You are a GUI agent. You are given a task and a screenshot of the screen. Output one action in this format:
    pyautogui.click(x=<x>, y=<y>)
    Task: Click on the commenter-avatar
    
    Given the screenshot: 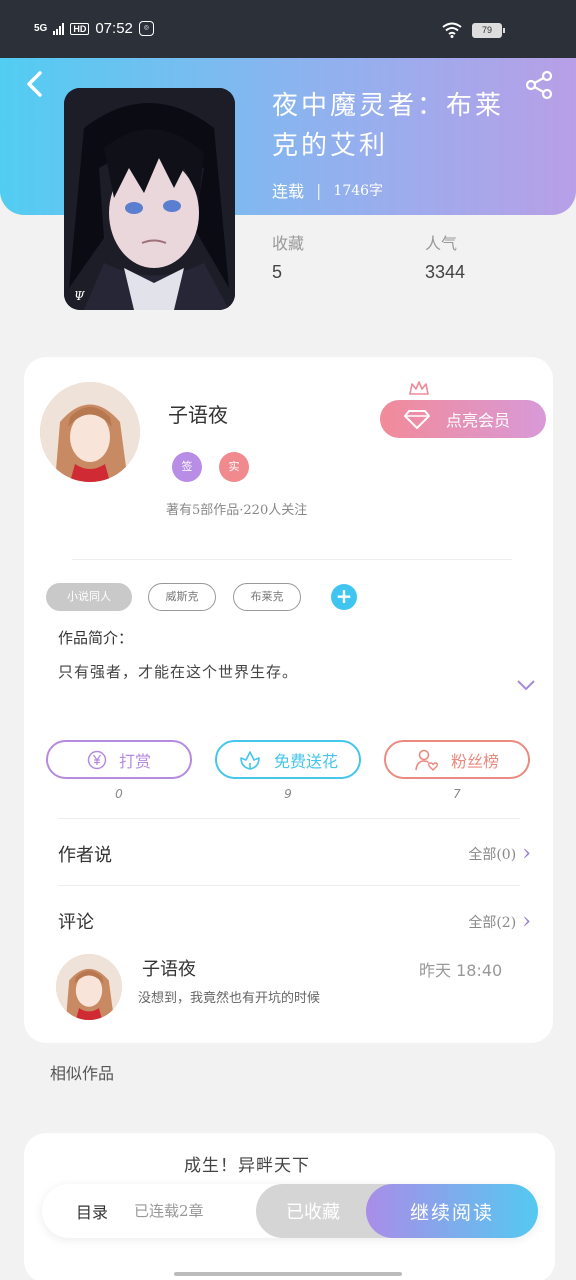 What is the action you would take?
    pyautogui.click(x=89, y=987)
    